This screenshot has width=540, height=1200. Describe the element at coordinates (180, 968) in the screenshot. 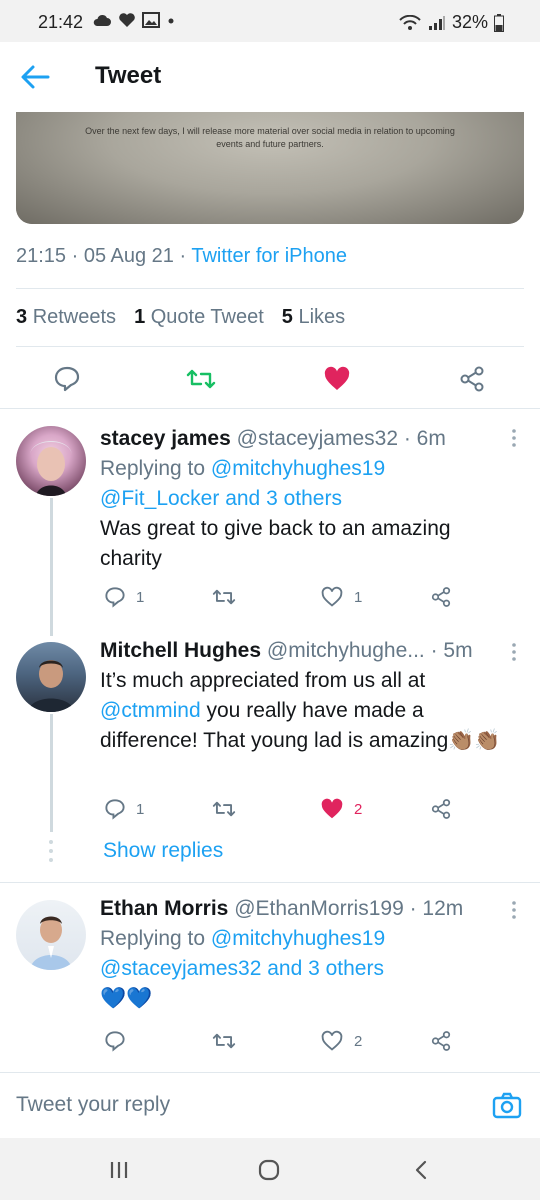

I see `mention-link: @staceyjames32` at that location.